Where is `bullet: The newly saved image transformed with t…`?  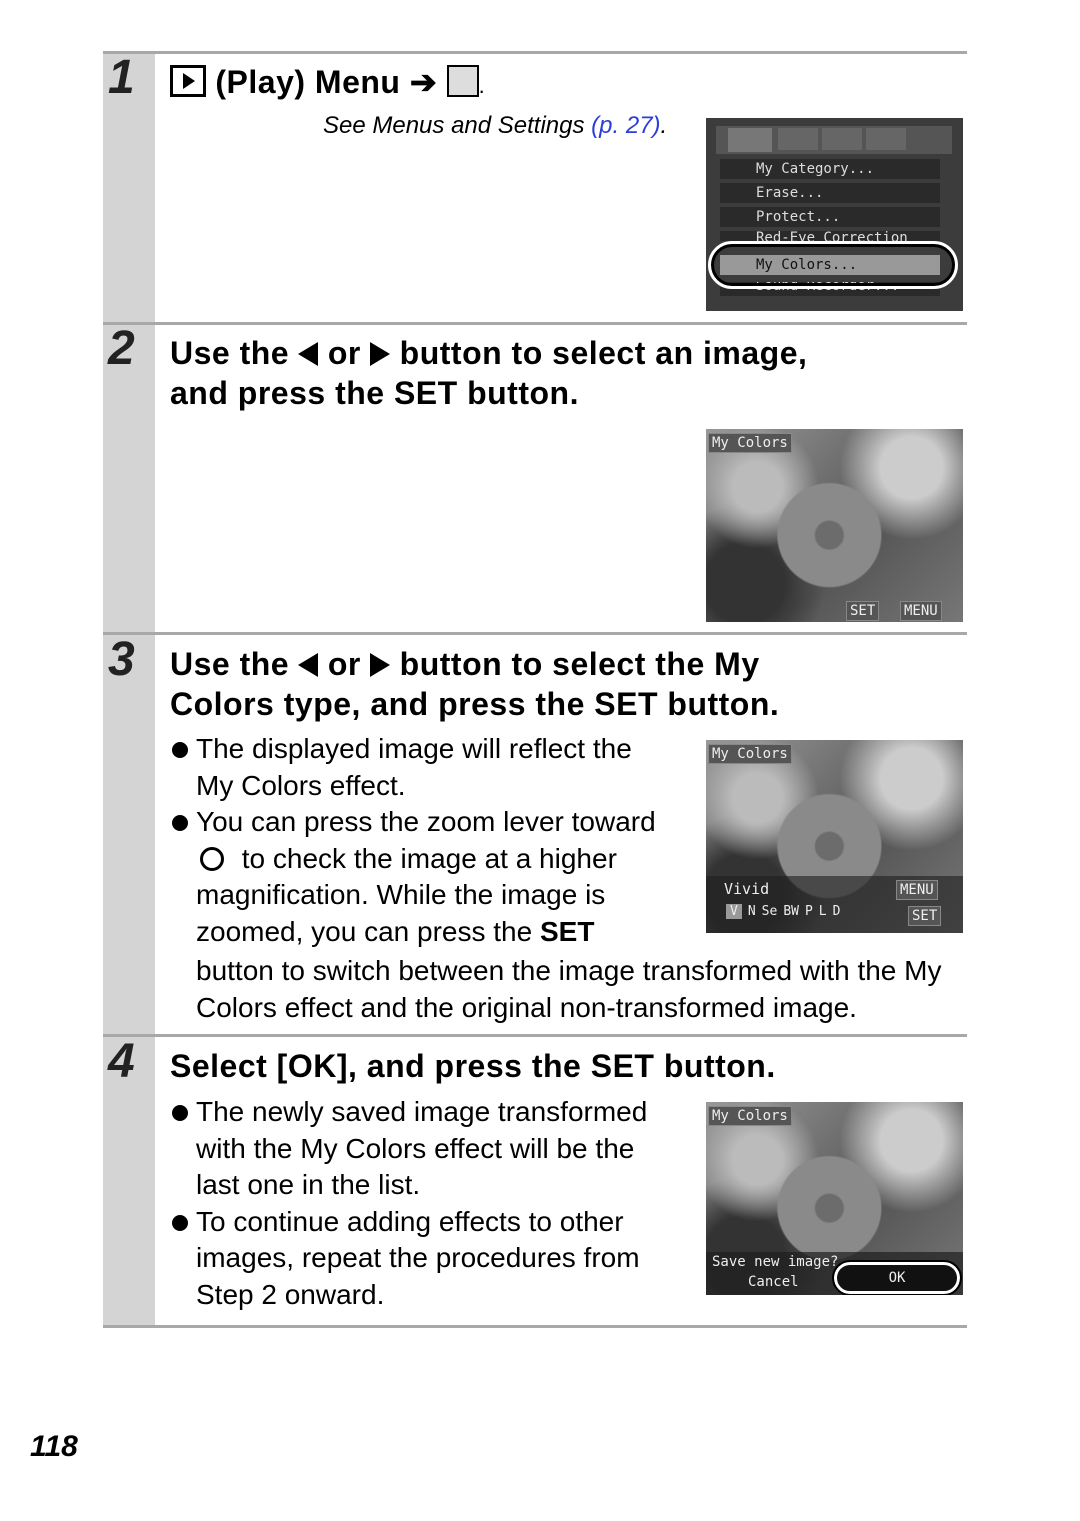
bullet: The newly saved image transformed with t… is located at coordinates (420, 1149).